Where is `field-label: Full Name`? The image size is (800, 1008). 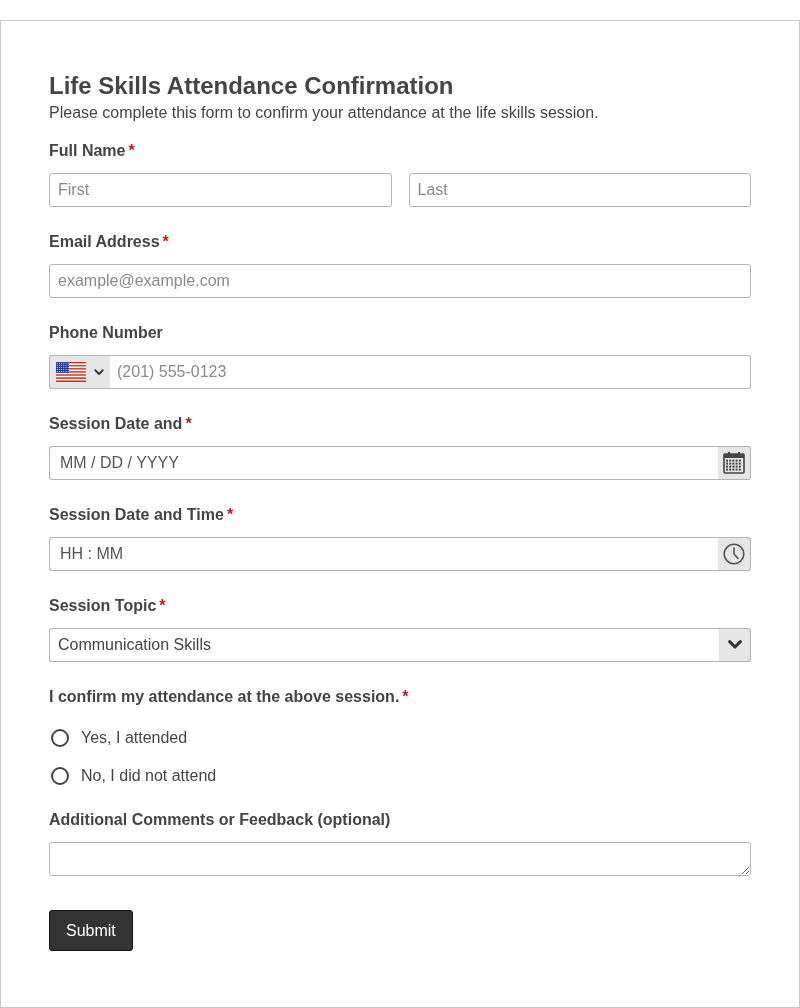 field-label: Full Name is located at coordinates (87, 151).